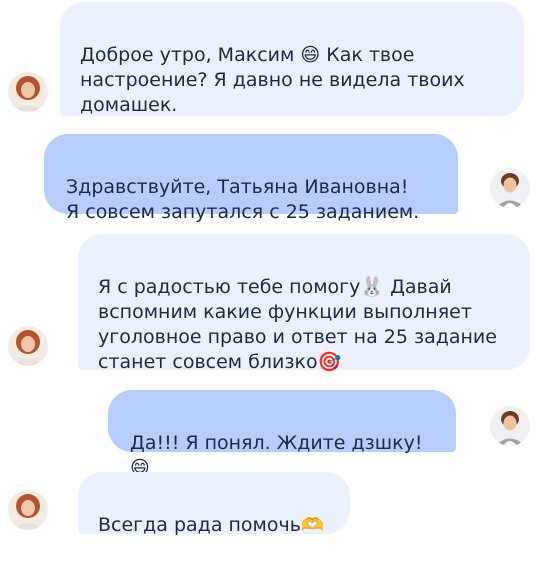  What do you see at coordinates (211, 525) in the screenshot?
I see `message-text: Всегда рада помочь🫶` at bounding box center [211, 525].